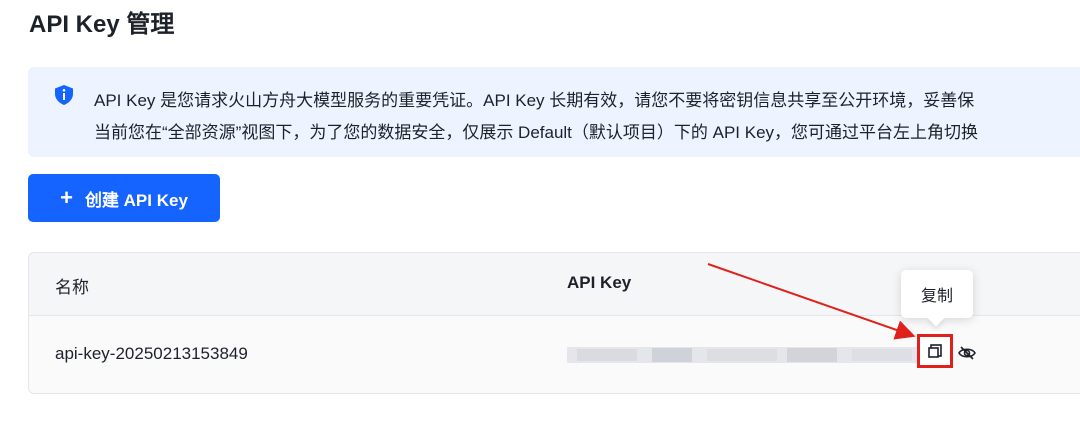 Image resolution: width=1080 pixels, height=441 pixels. What do you see at coordinates (66, 197) in the screenshot?
I see `plus-icon: +` at bounding box center [66, 197].